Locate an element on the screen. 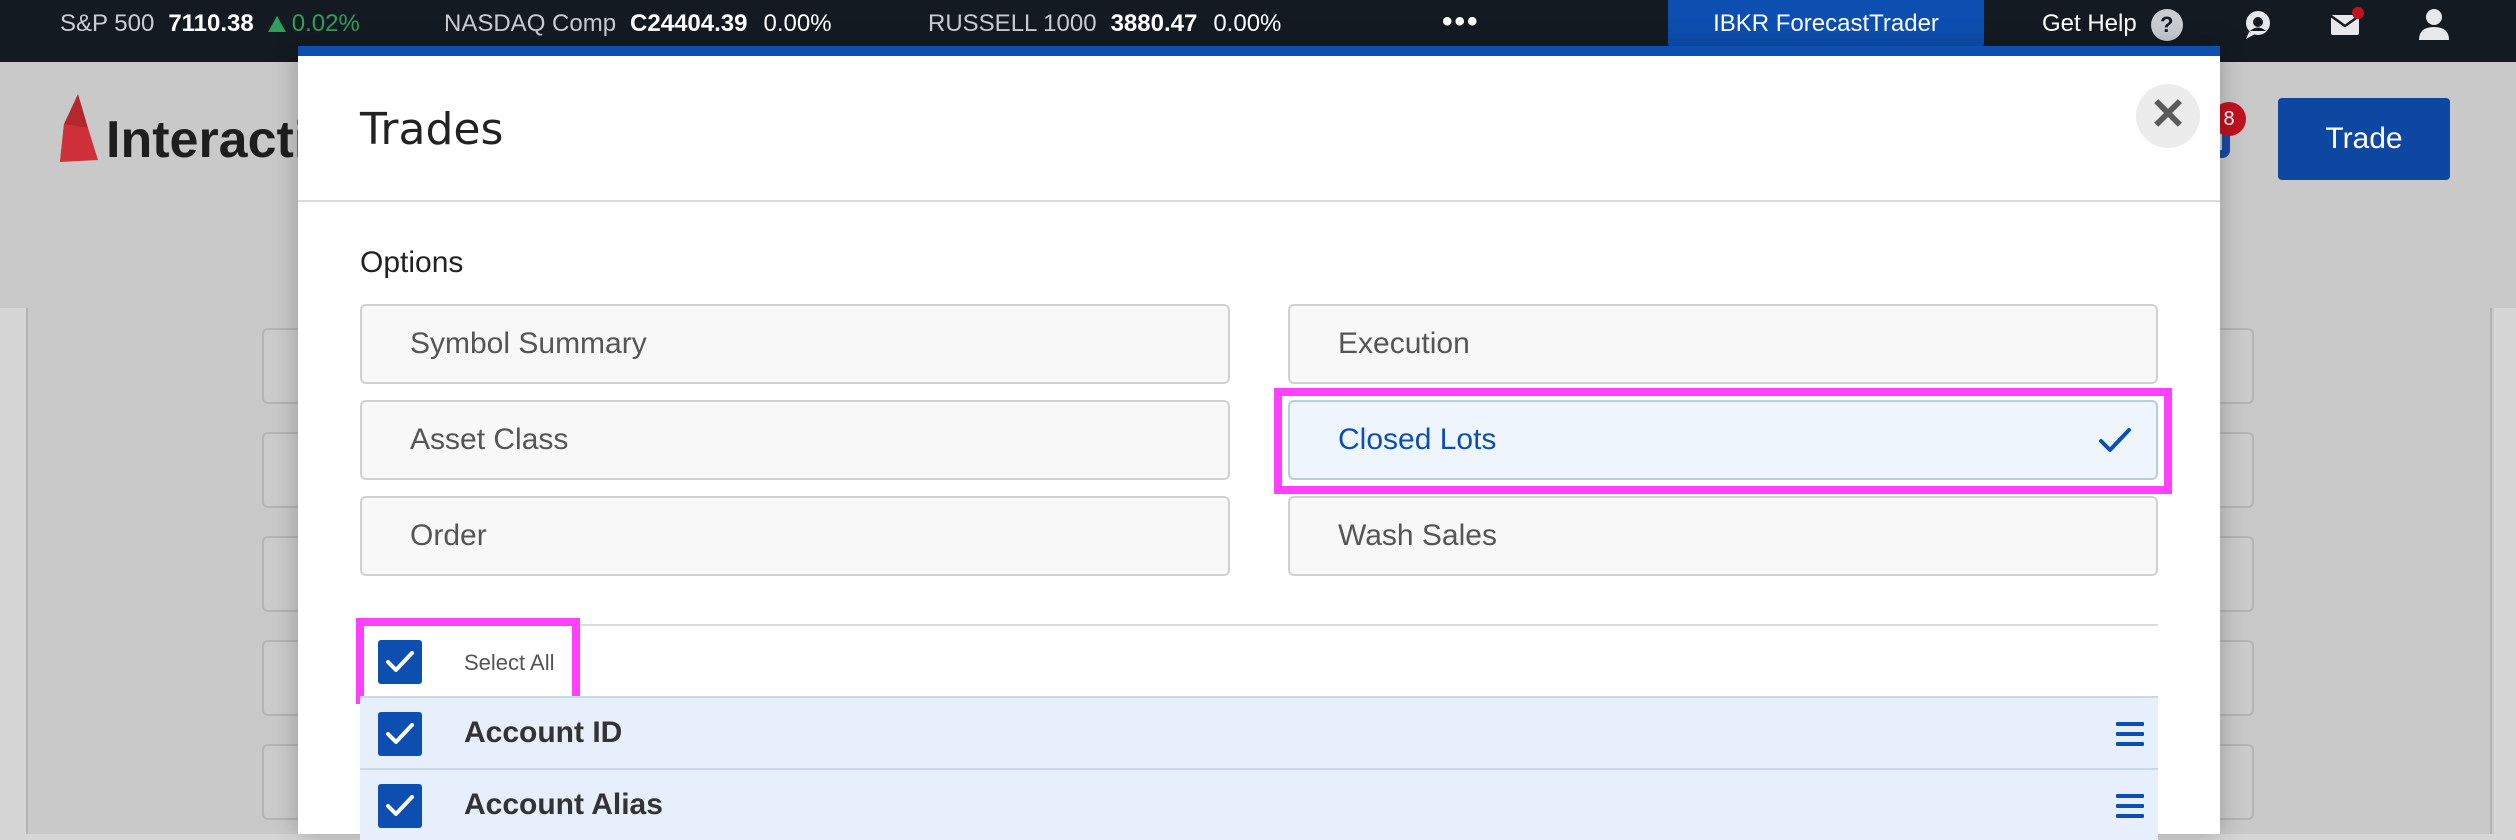  logo-text: Interacti is located at coordinates (207, 140).